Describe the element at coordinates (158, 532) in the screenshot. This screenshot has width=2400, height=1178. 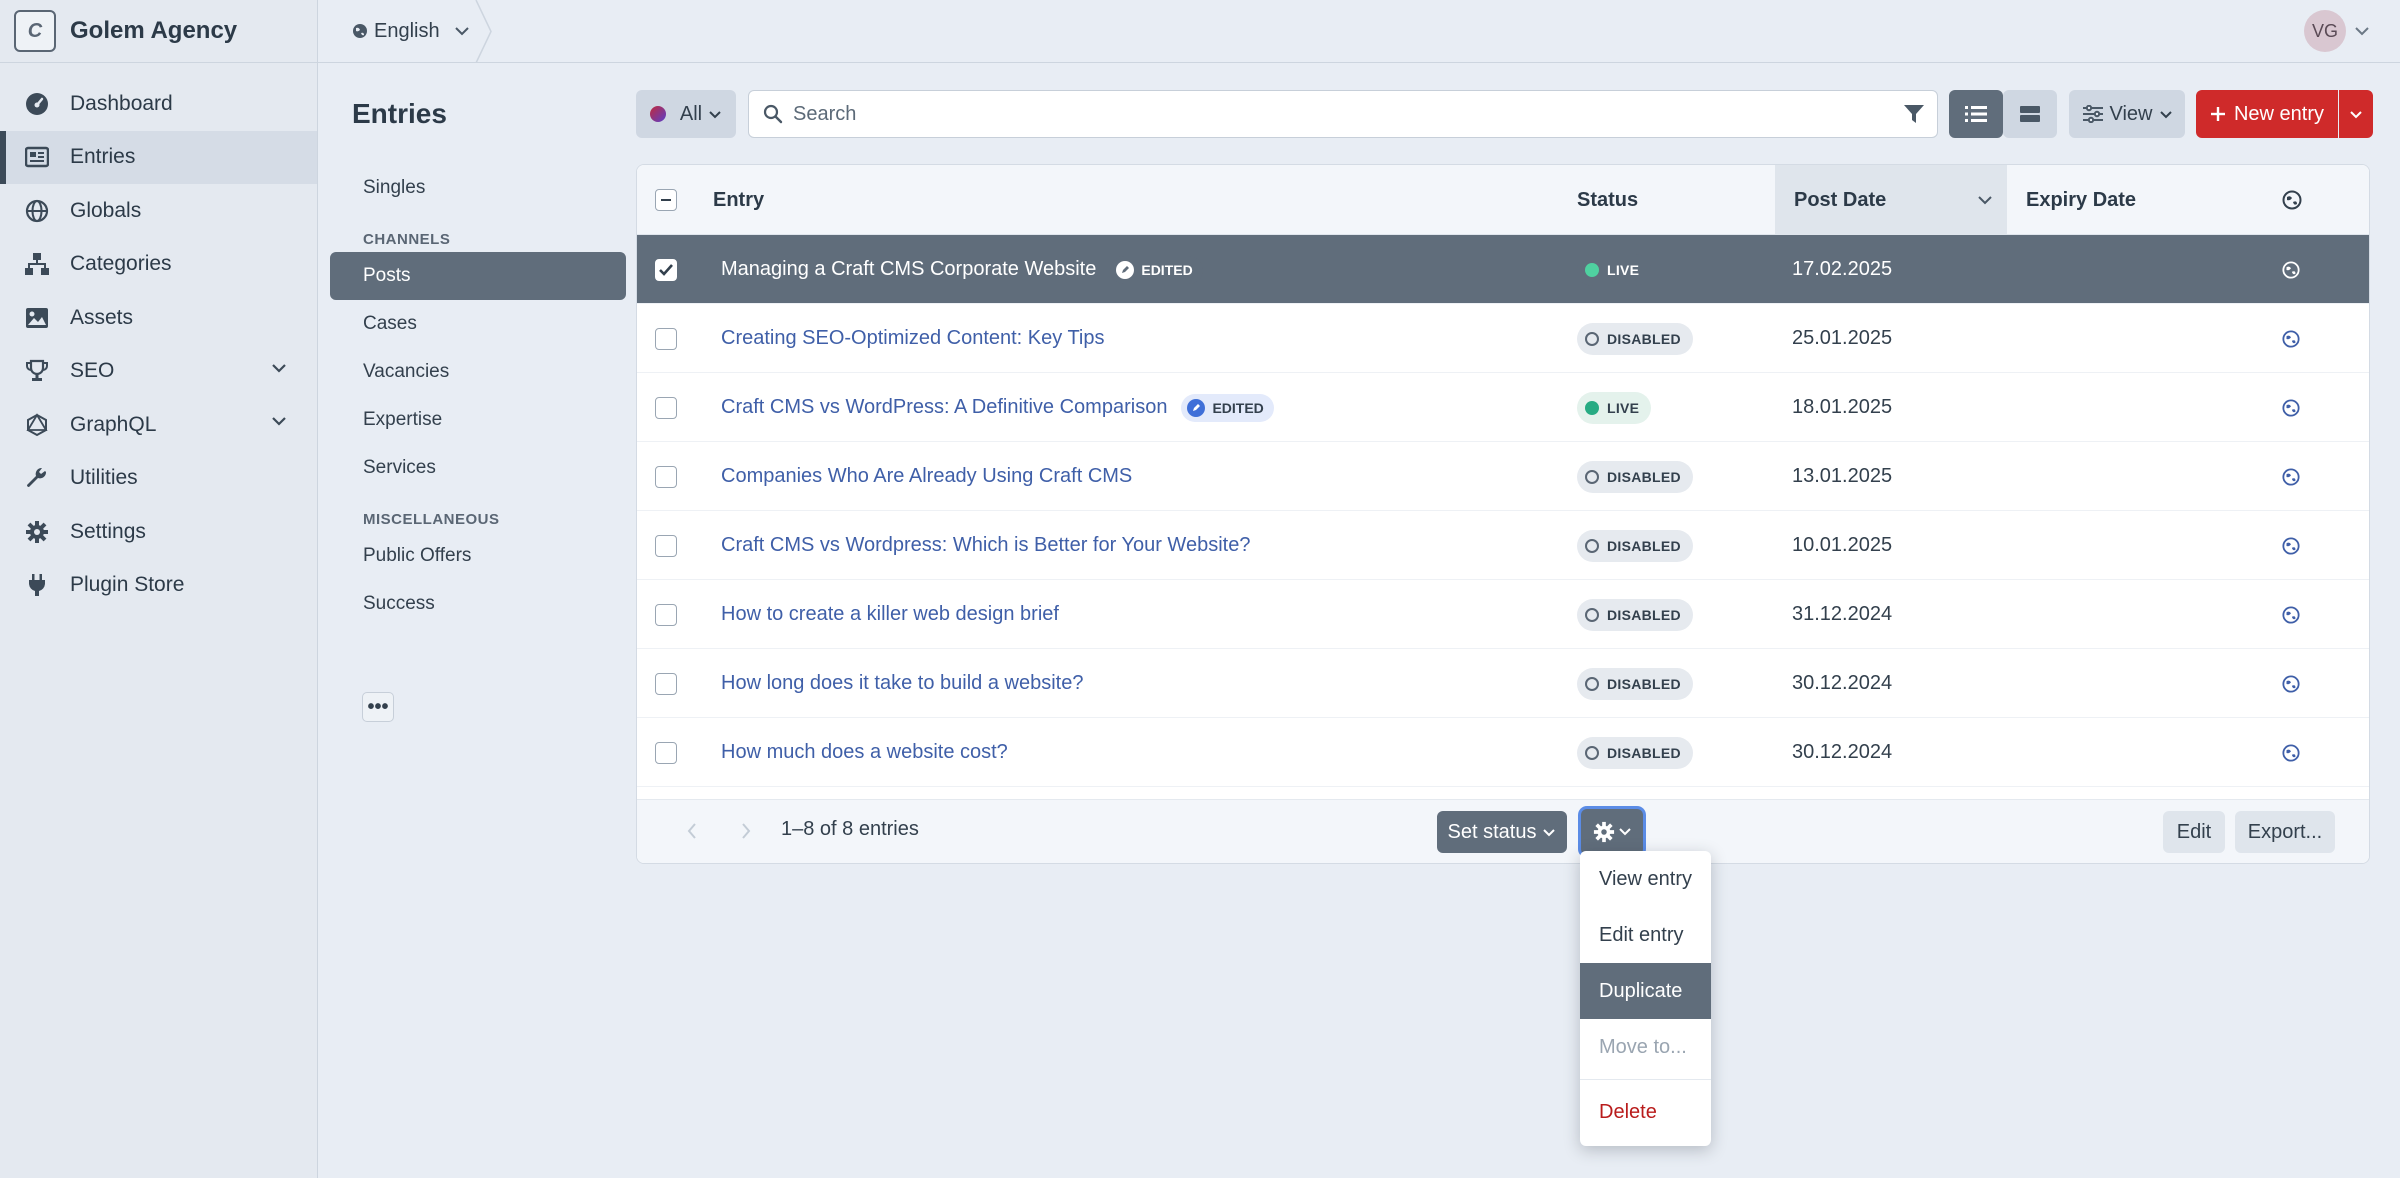
I see `nav-item-settings: Settings` at that location.